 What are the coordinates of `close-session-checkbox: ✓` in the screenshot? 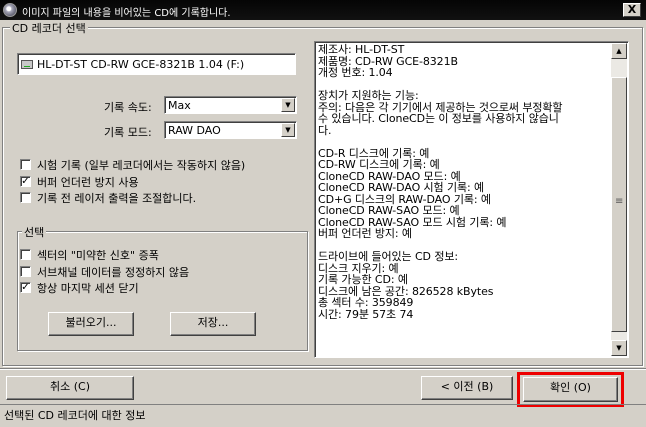 It's located at (25, 287).